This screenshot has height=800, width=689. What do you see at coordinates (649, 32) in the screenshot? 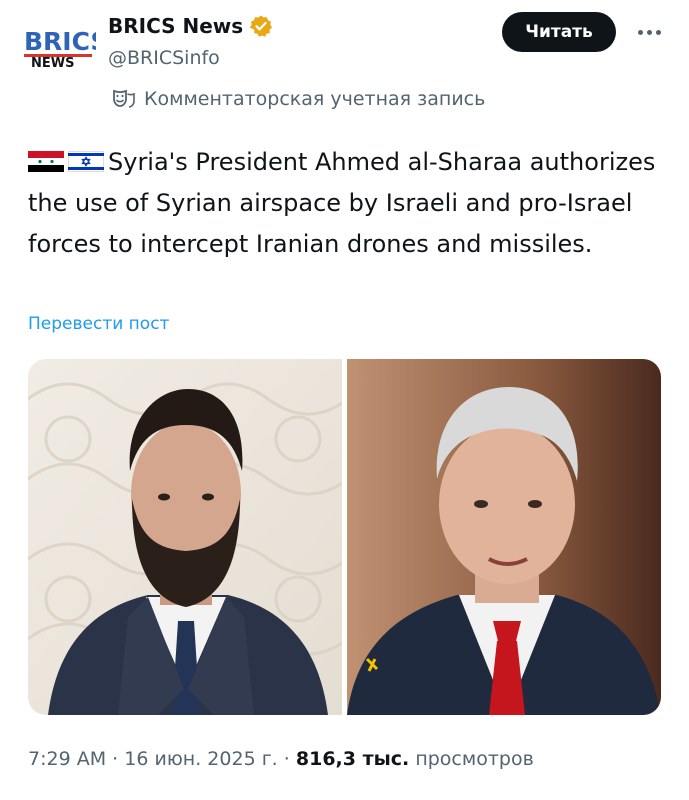
I see `more-options-icon` at bounding box center [649, 32].